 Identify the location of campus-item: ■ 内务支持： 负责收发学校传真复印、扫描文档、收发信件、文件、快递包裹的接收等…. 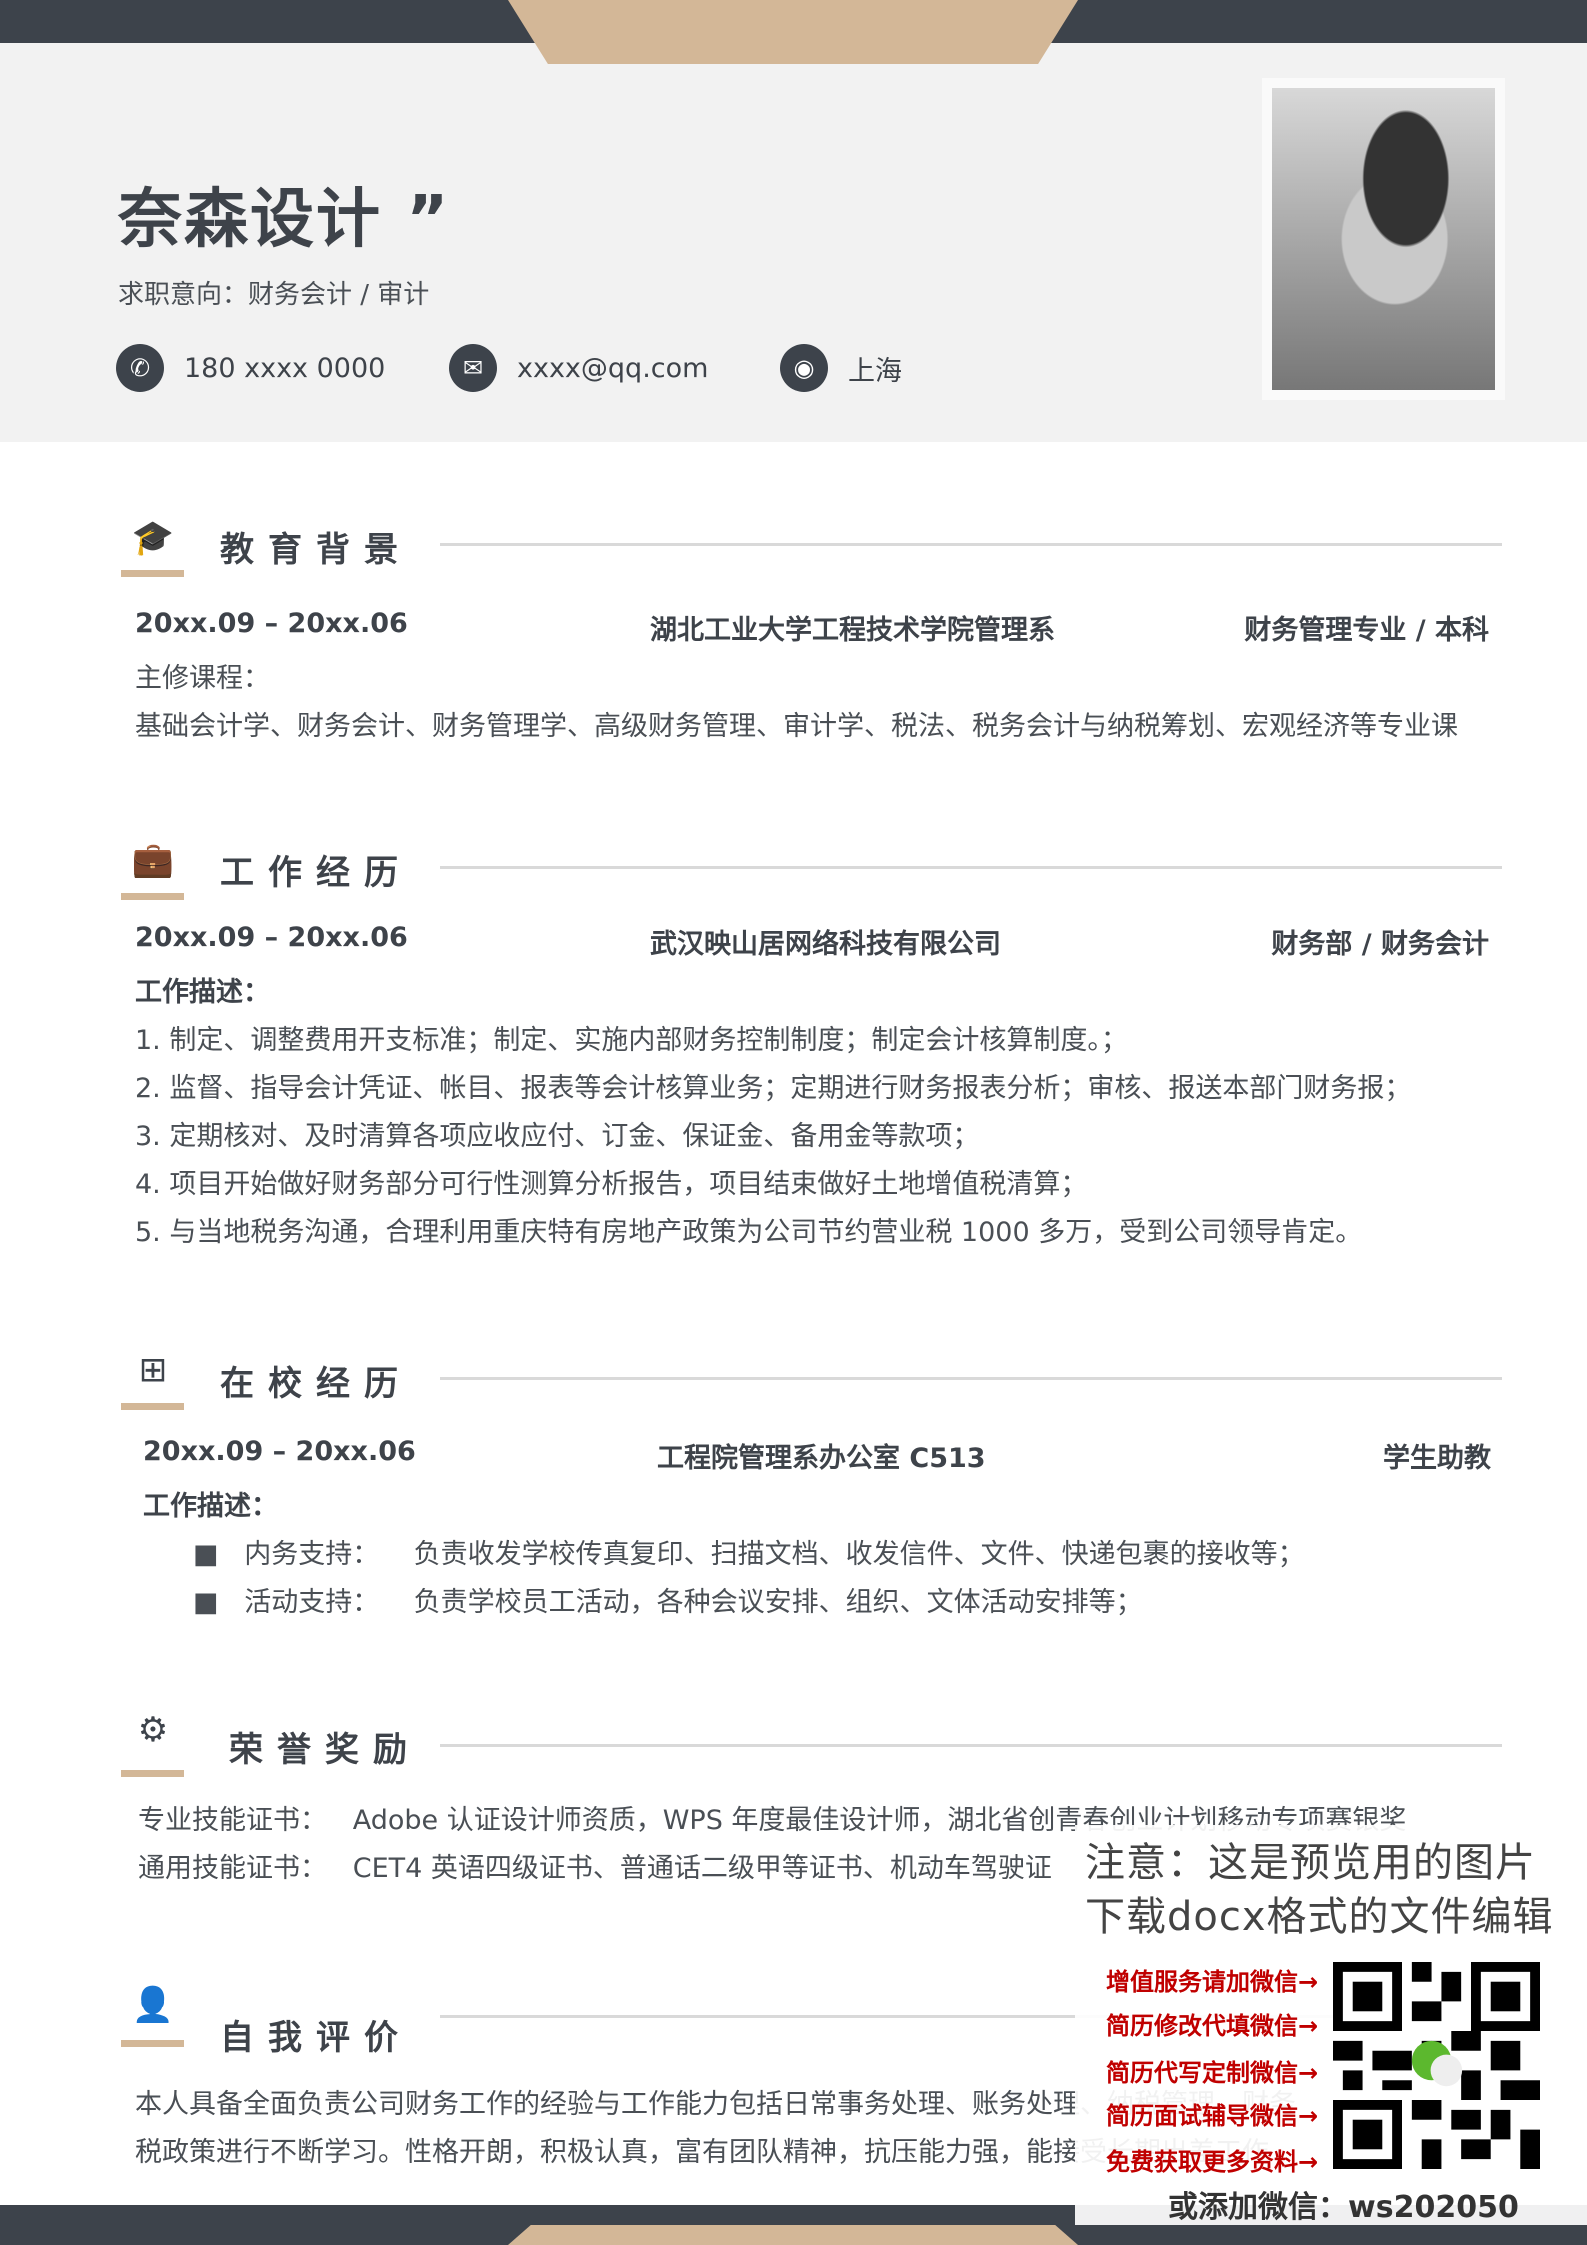
(749, 1551).